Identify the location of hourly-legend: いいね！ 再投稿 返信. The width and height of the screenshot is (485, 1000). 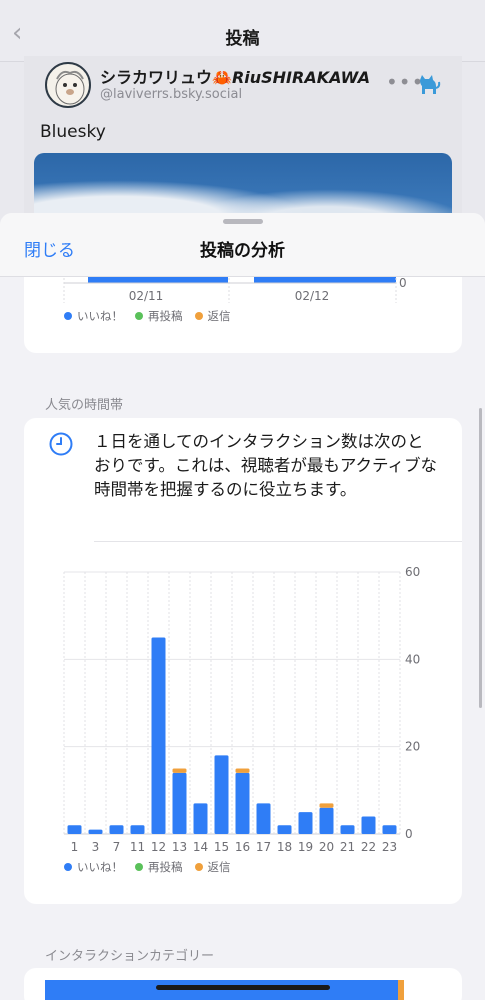
(147, 867).